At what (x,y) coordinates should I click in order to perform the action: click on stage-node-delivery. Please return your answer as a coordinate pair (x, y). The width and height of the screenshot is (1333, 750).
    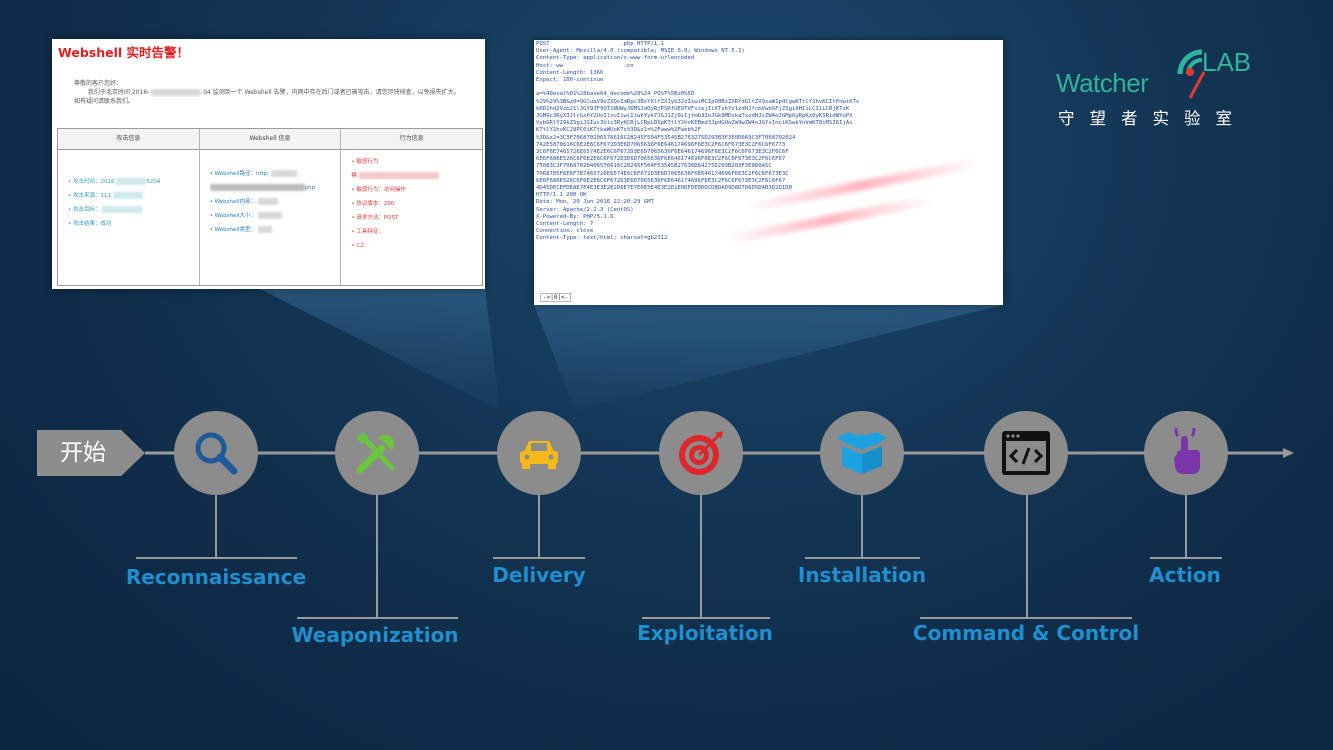
    Looking at the image, I should click on (539, 453).